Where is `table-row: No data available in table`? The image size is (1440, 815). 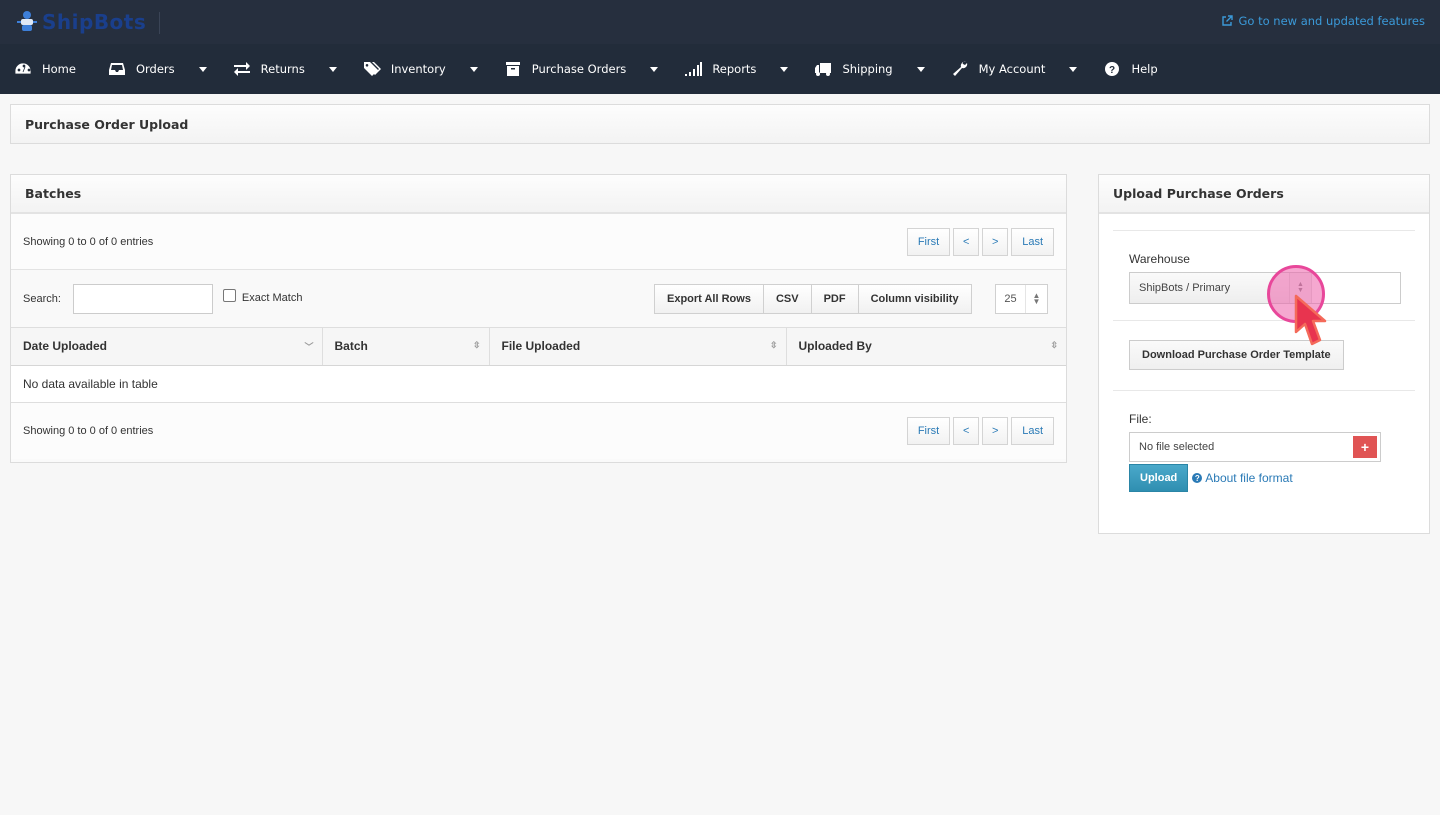
table-row: No data available in table is located at coordinates (538, 384).